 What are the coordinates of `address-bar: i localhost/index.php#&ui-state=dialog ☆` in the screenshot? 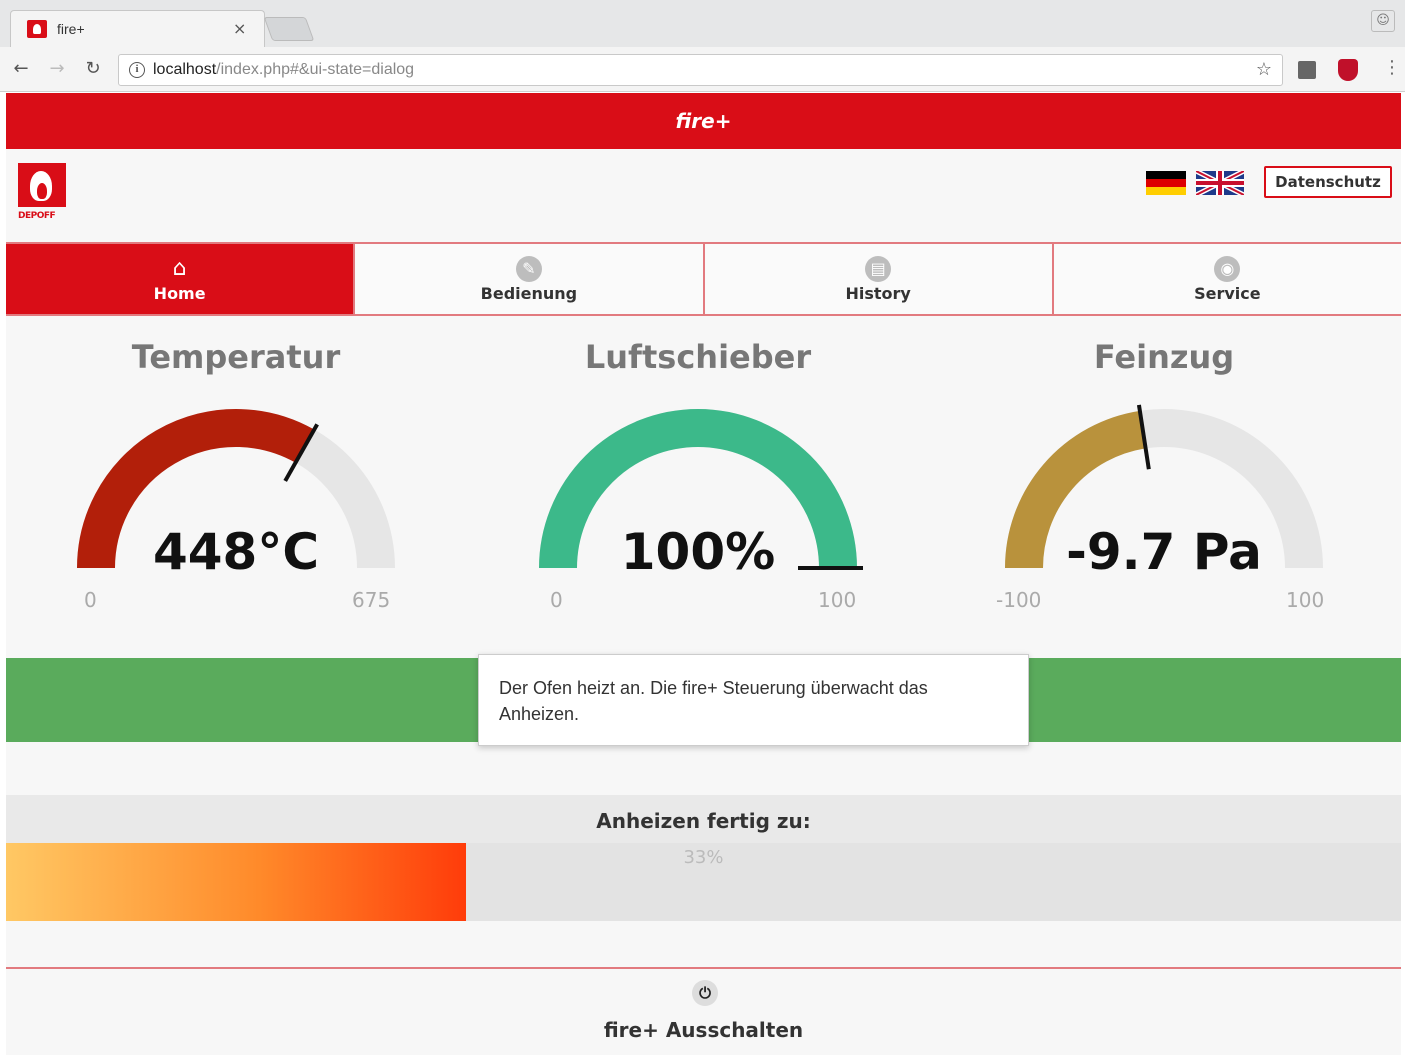 It's located at (700, 70).